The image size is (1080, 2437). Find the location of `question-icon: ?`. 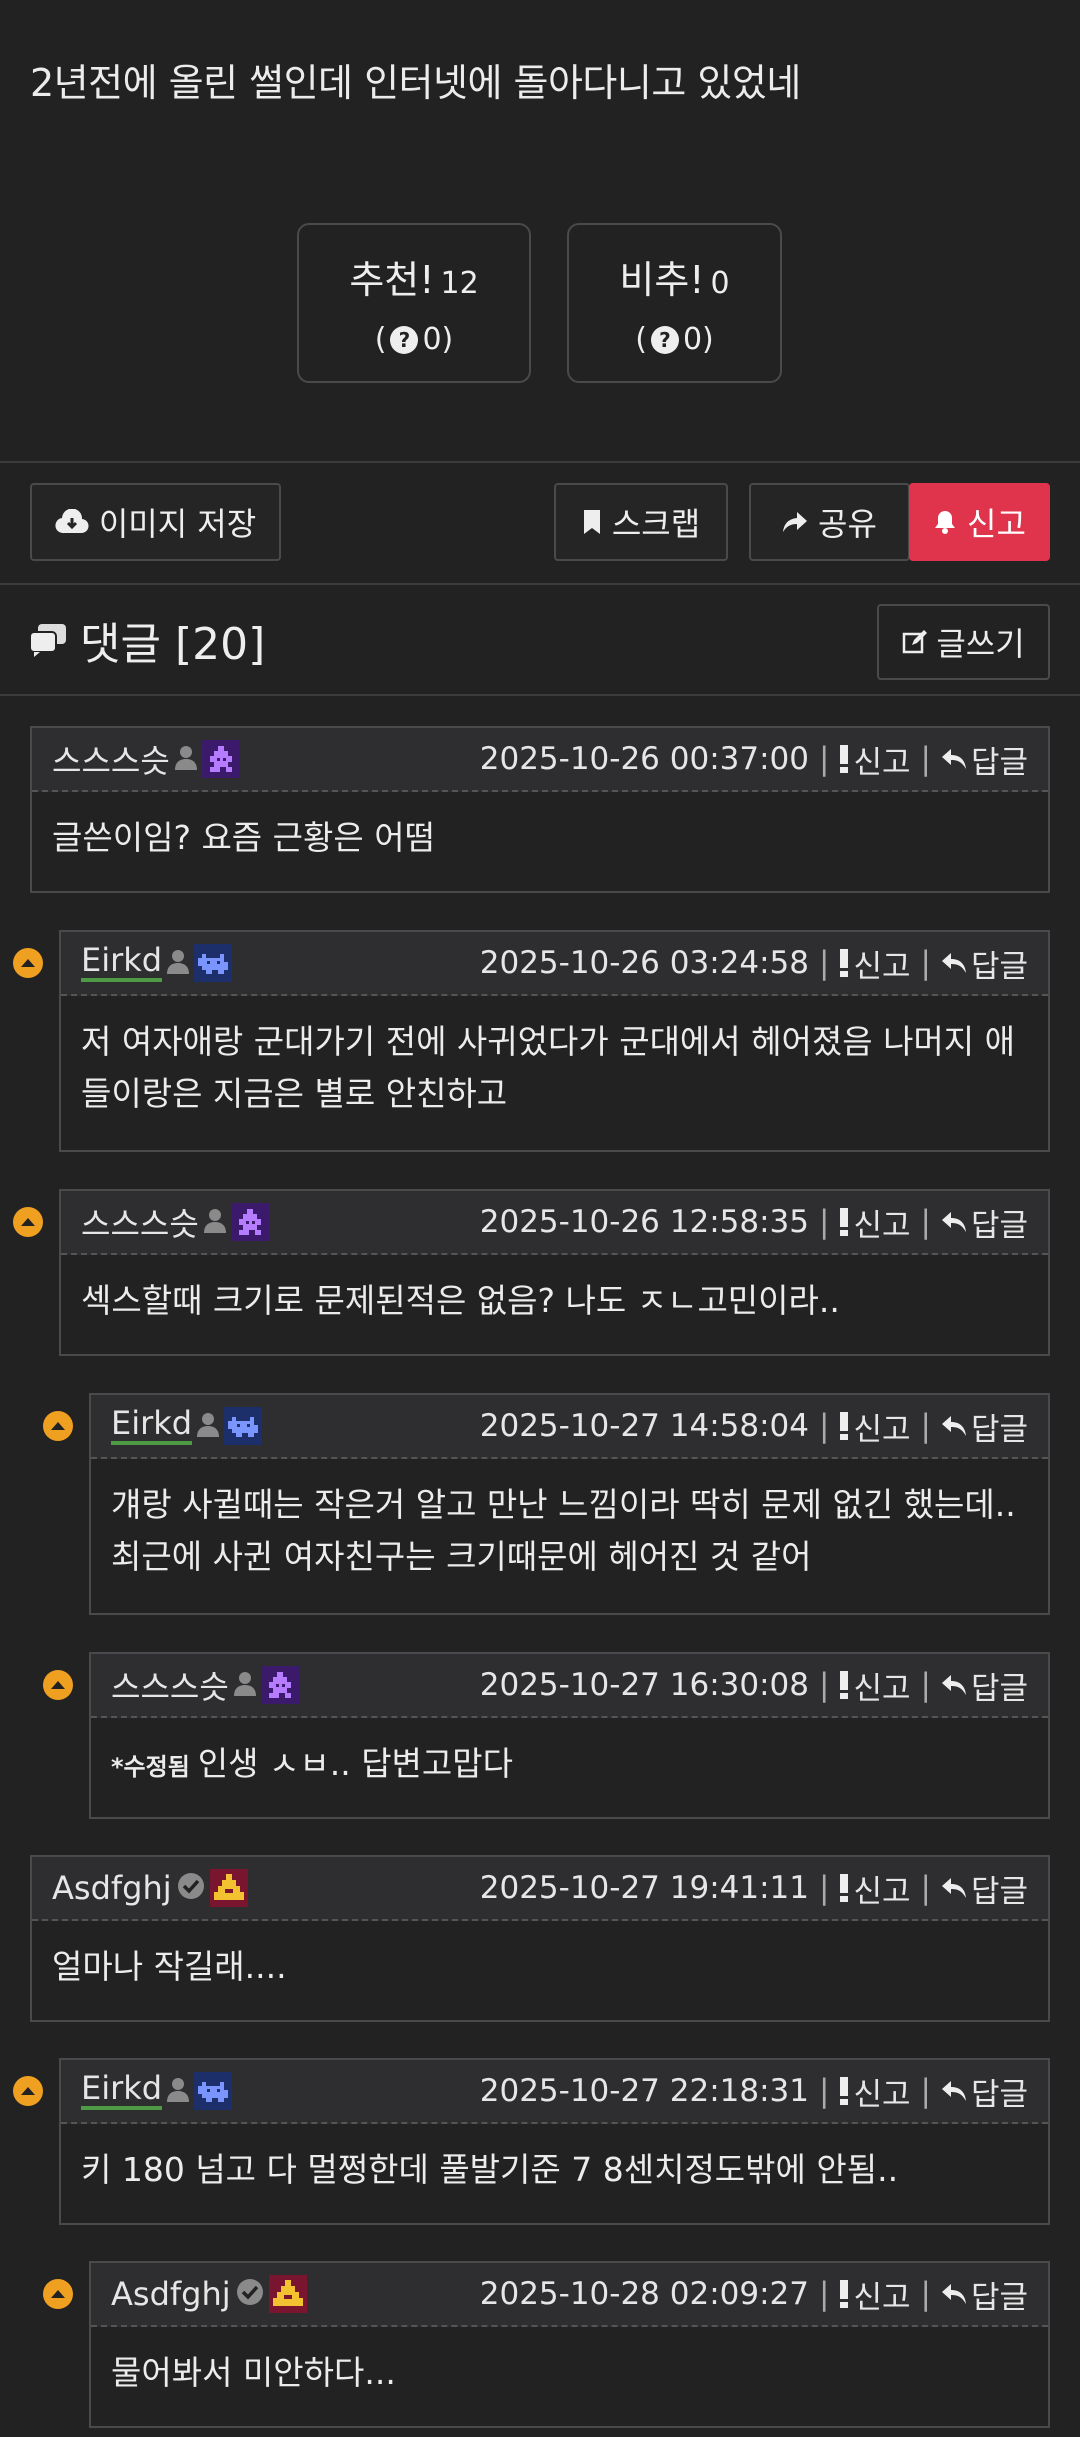

question-icon: ? is located at coordinates (404, 339).